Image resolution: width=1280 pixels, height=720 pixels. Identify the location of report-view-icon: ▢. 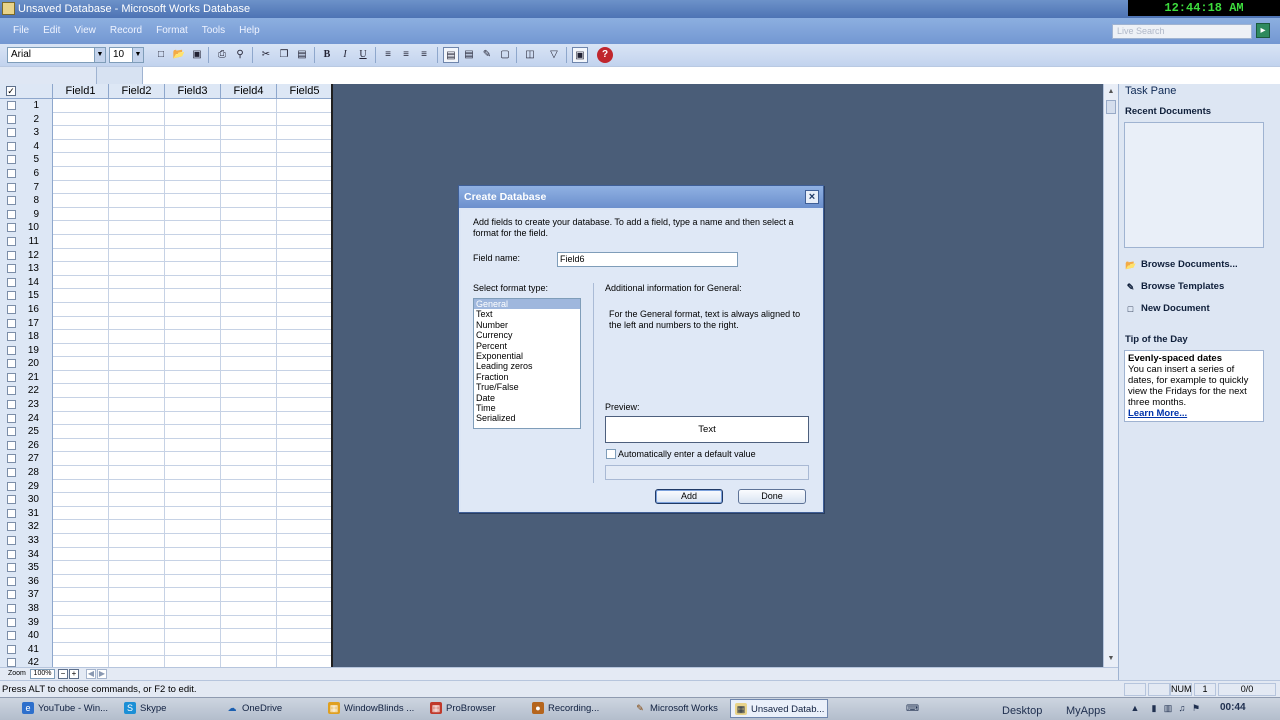
(505, 55).